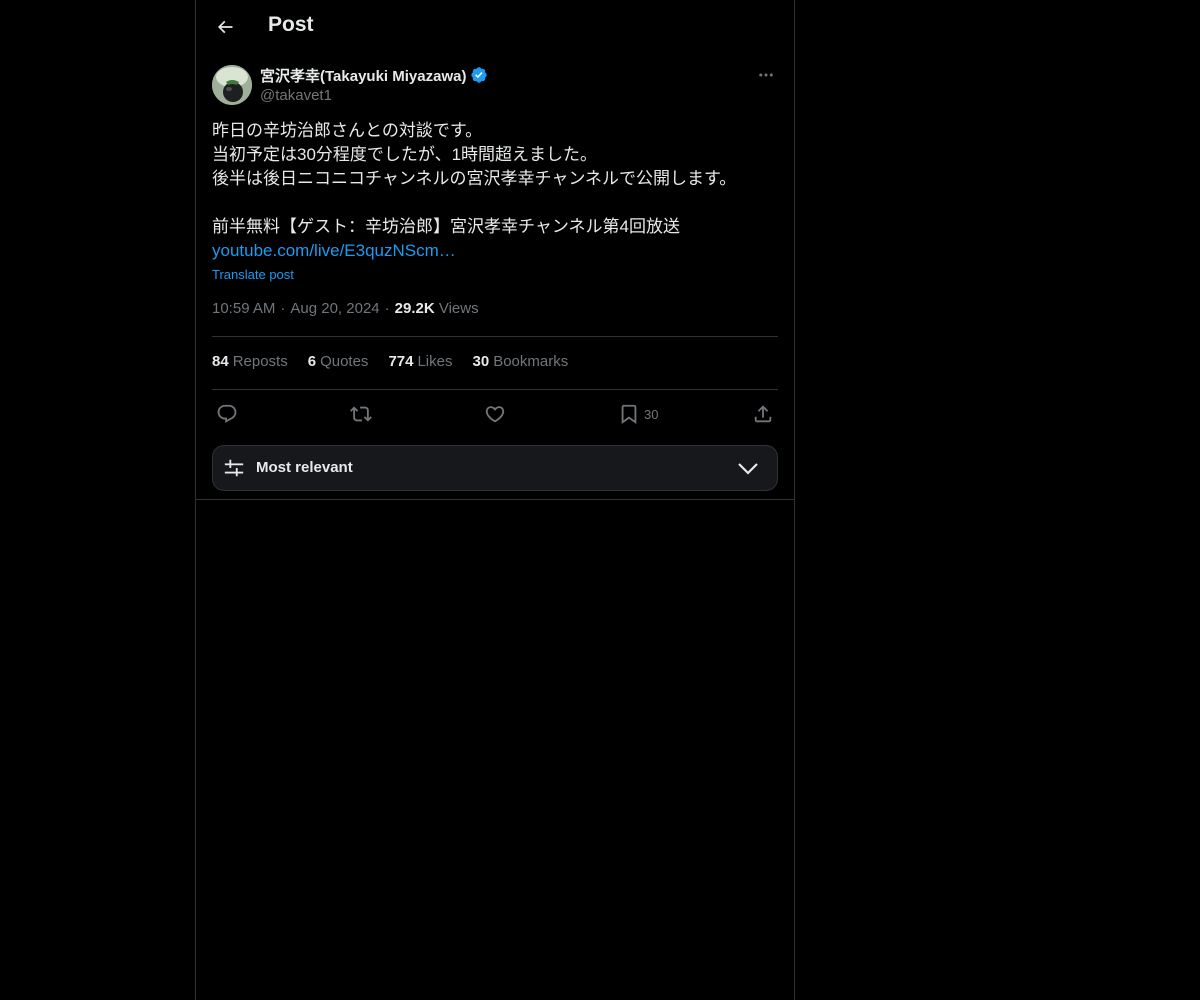  I want to click on post-meta: 10:59 AM · Aug 20, 2024 · 29.2K Views, so click(345, 308).